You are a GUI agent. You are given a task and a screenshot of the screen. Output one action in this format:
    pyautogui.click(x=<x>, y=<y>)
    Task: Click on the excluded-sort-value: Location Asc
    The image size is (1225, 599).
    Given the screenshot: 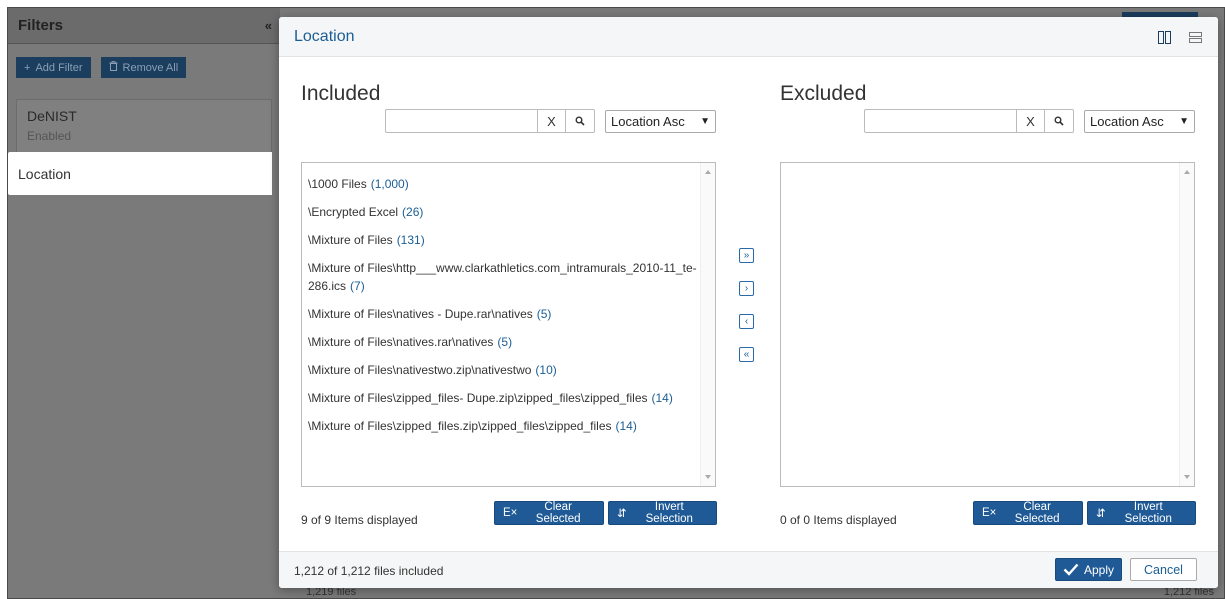 What is the action you would take?
    pyautogui.click(x=1127, y=121)
    